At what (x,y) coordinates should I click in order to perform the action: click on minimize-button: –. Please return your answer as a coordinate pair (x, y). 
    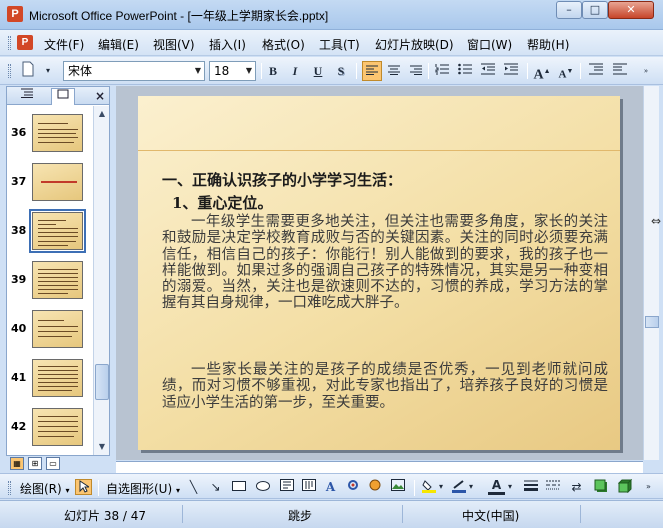
    Looking at the image, I should click on (569, 10).